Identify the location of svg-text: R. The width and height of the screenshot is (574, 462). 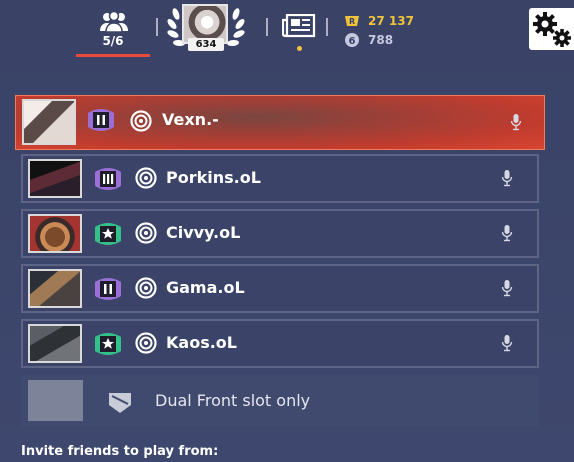
(352, 21).